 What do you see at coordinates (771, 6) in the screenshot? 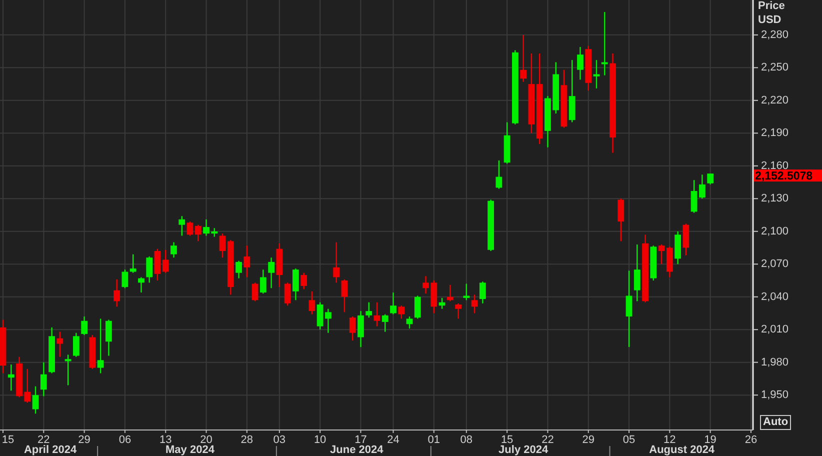
I see `axis-header: Price` at bounding box center [771, 6].